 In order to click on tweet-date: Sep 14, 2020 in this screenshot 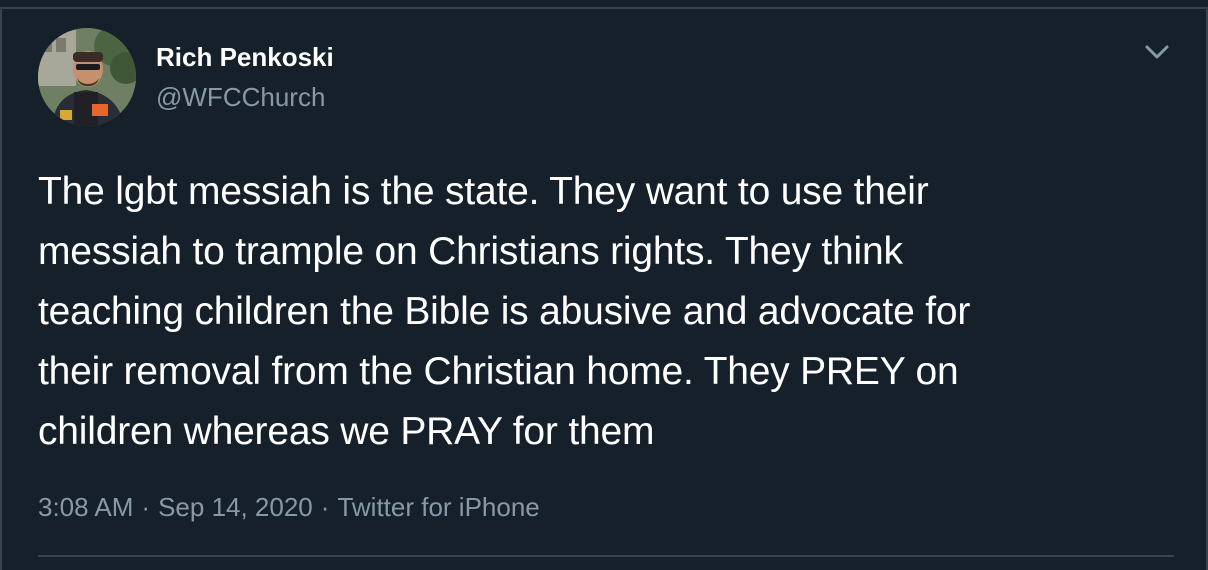, I will do `click(235, 507)`.